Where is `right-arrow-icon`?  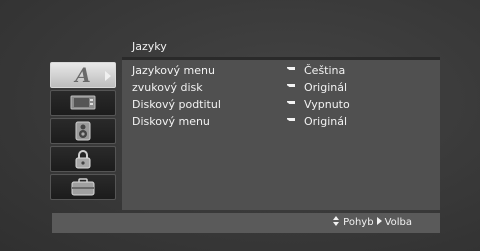 right-arrow-icon is located at coordinates (379, 221).